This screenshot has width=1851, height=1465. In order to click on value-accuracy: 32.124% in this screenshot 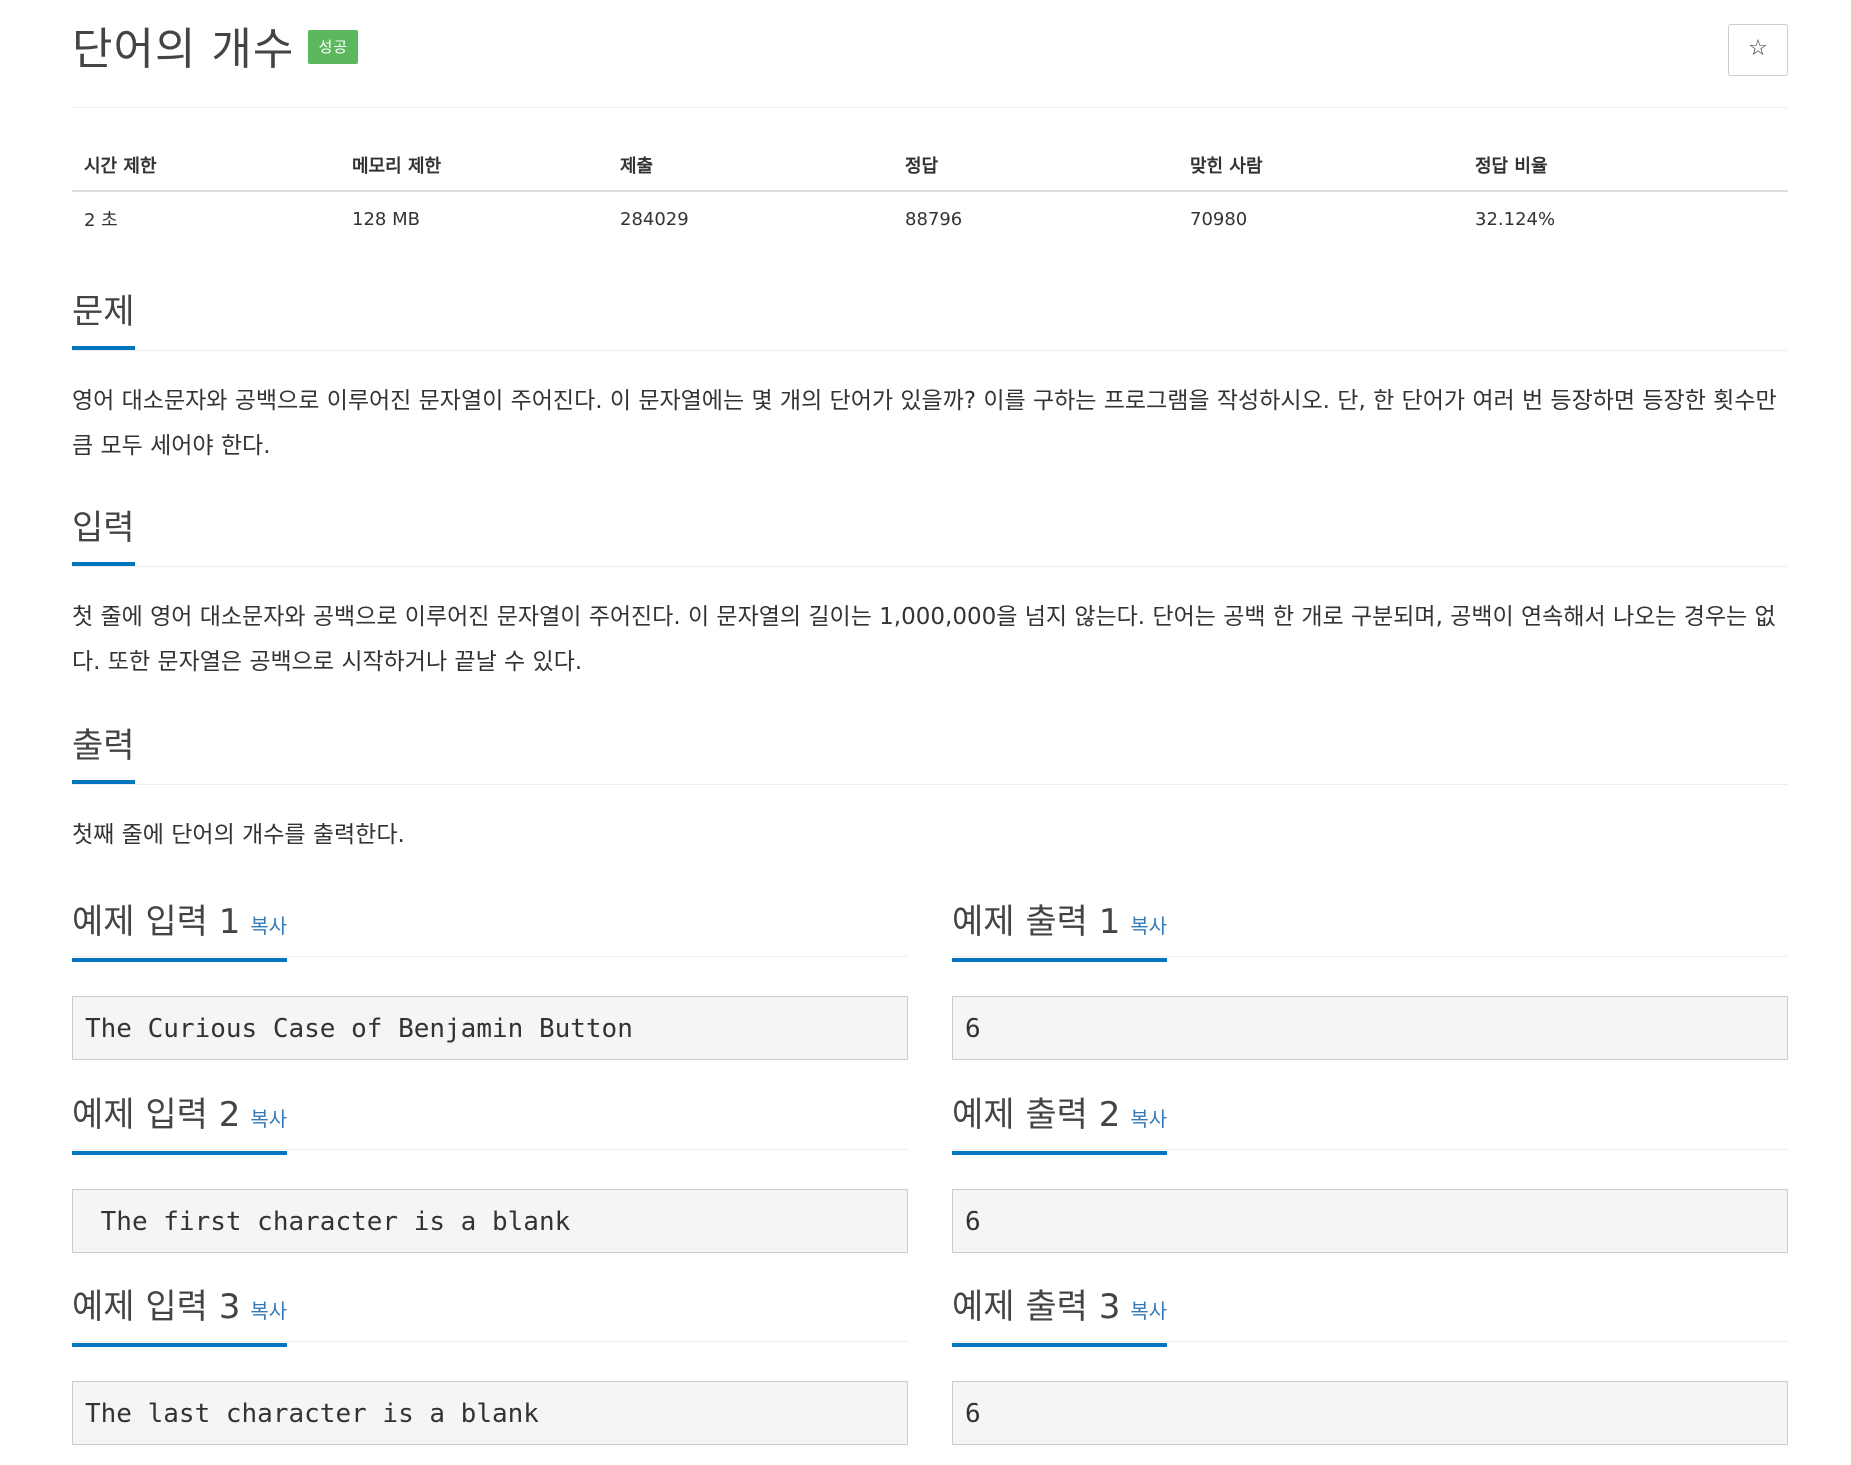, I will do `click(1515, 219)`.